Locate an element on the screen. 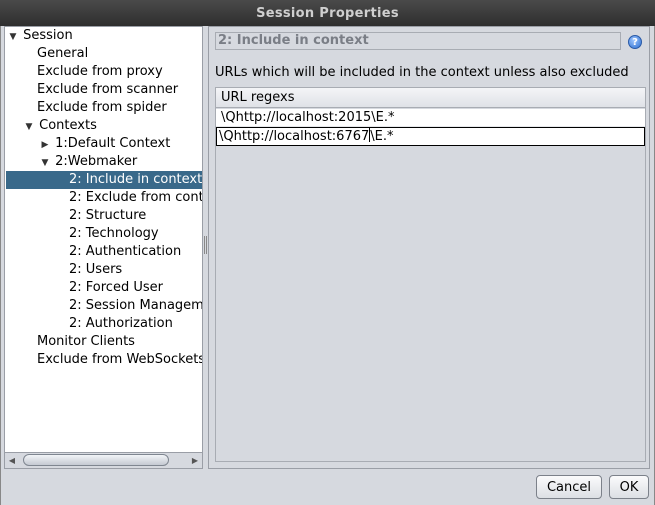  tree-item-authorization: 2: Authorization is located at coordinates (121, 324).